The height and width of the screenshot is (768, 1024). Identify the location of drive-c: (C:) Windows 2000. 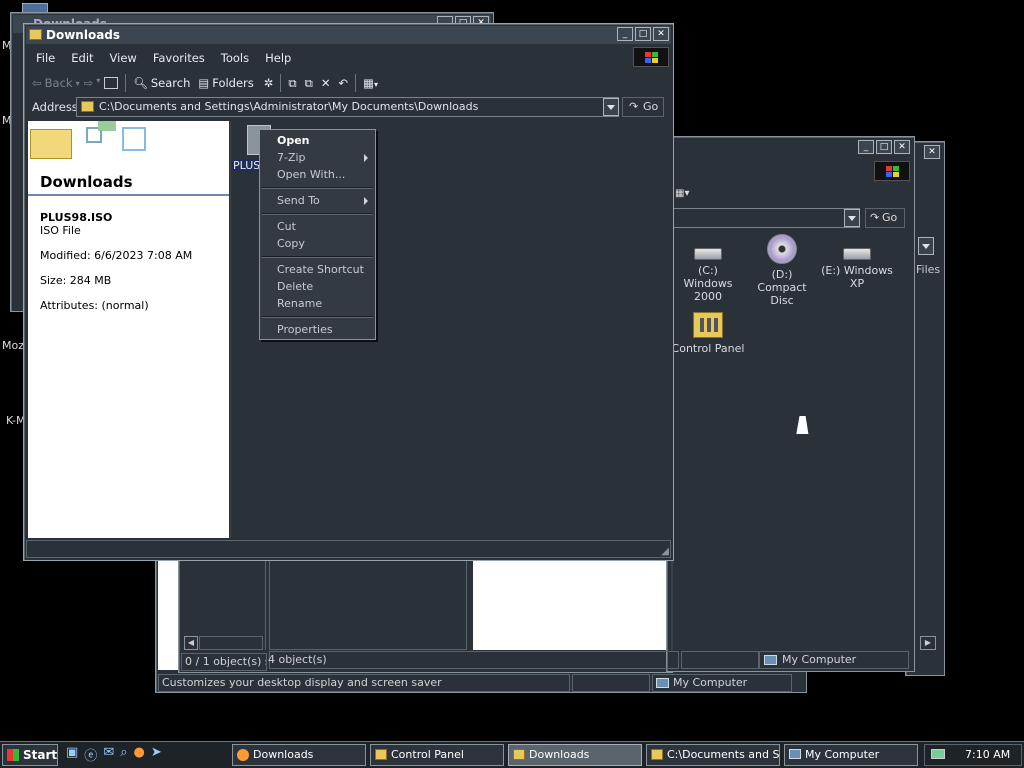
(708, 272).